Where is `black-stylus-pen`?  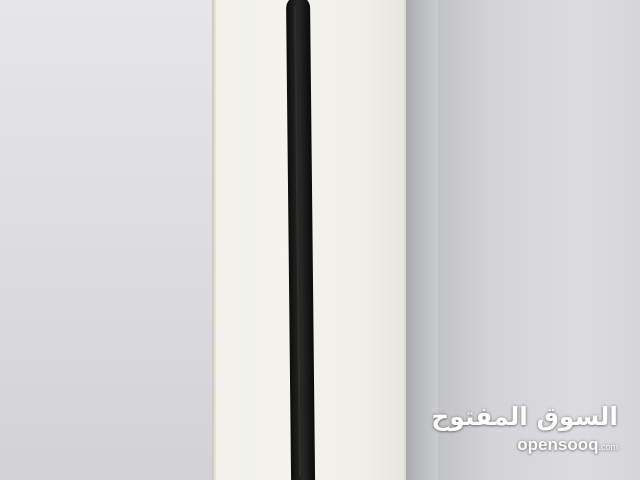 black-stylus-pen is located at coordinates (301, 240).